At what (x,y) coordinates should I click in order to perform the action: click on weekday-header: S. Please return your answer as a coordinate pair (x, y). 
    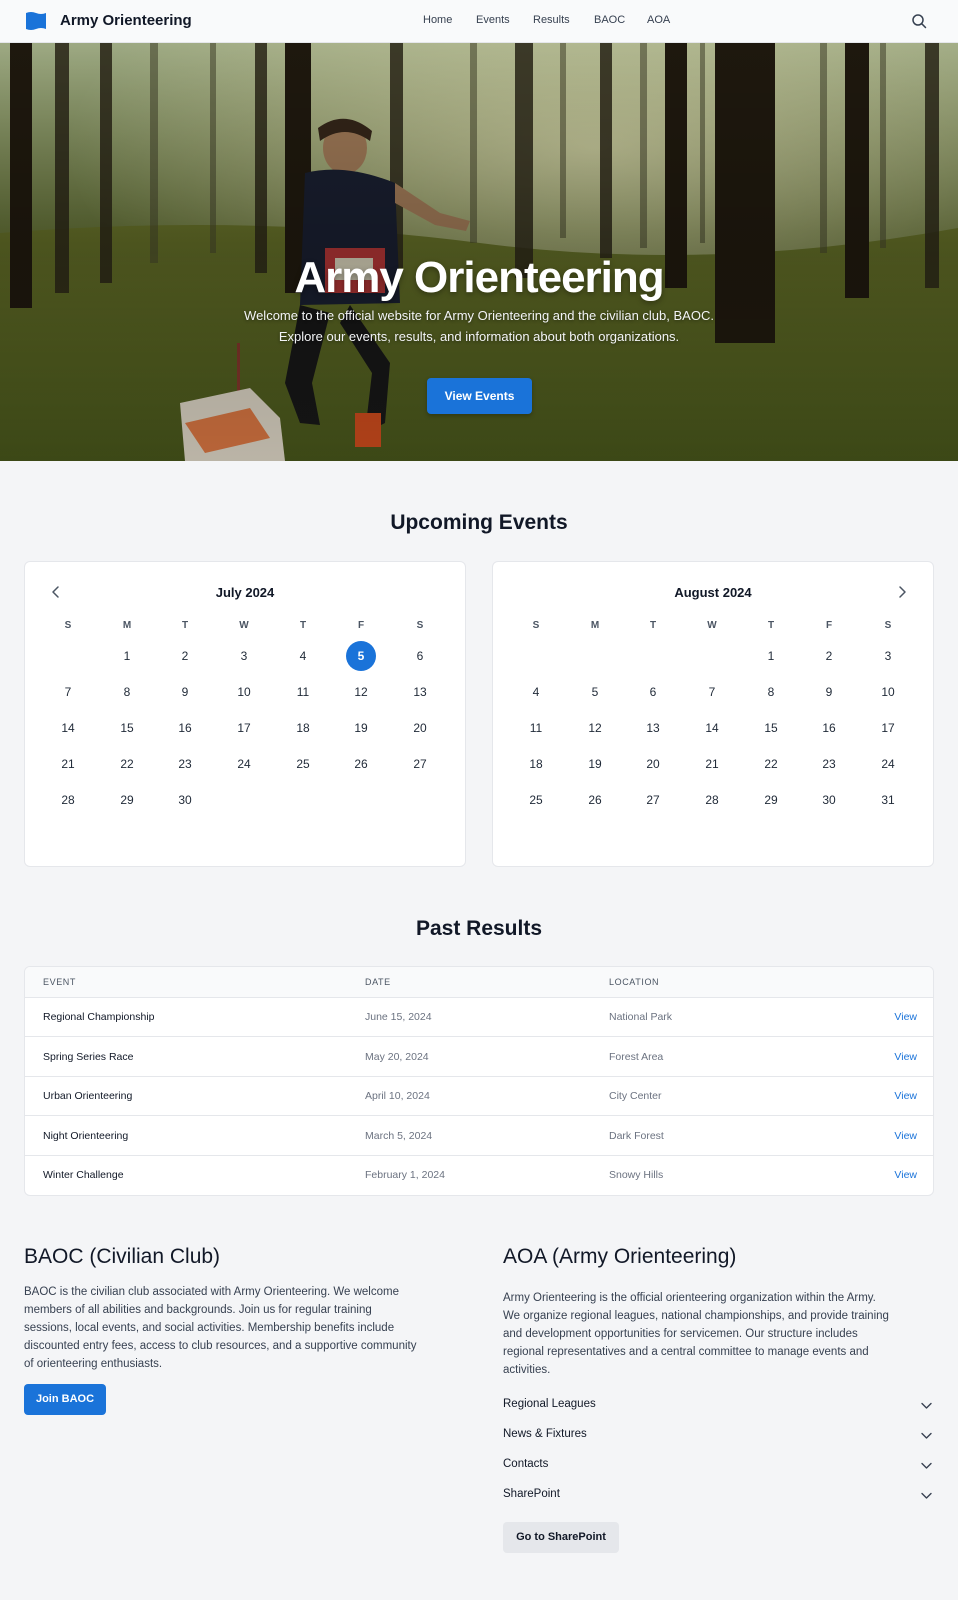
    Looking at the image, I should click on (536, 625).